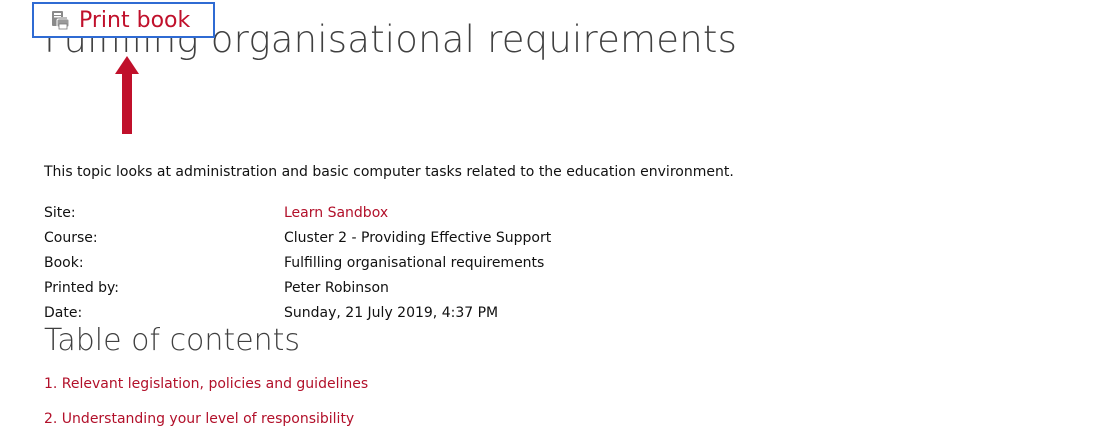 This screenshot has width=1111, height=444. Describe the element at coordinates (391, 313) in the screenshot. I see `meta-value: Sunday, 21 July 2019, 4:37 PM` at that location.